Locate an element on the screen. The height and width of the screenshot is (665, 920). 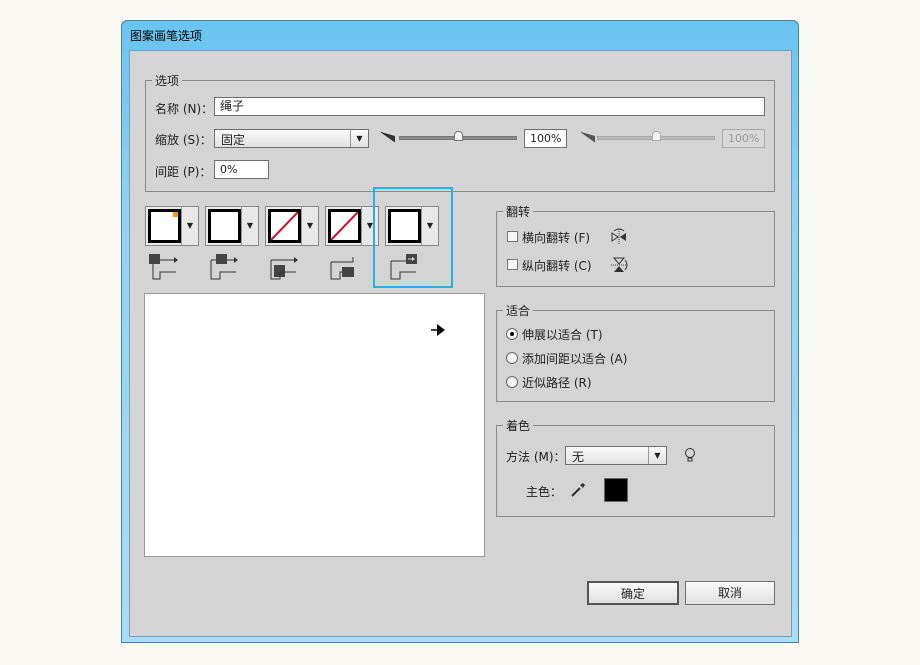
ok-button: 确定 is located at coordinates (633, 593).